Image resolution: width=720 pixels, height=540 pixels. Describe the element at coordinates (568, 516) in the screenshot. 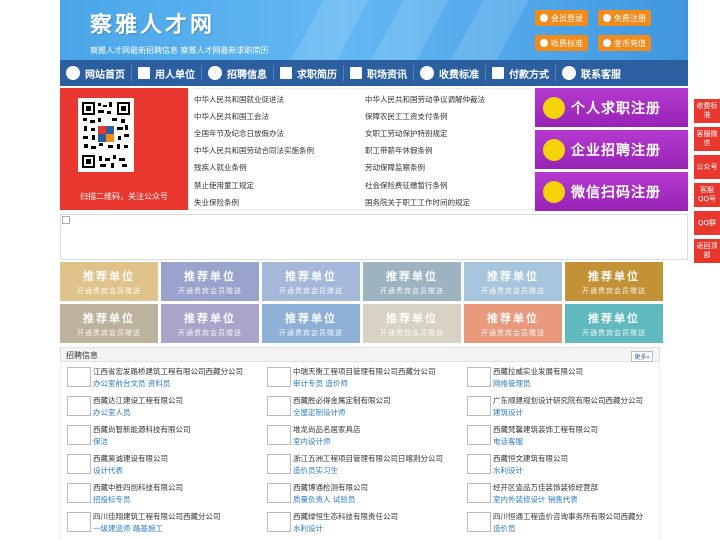

I see `company-name-link: 四川恒通工程造价咨询事务所有限公司西藏分` at that location.